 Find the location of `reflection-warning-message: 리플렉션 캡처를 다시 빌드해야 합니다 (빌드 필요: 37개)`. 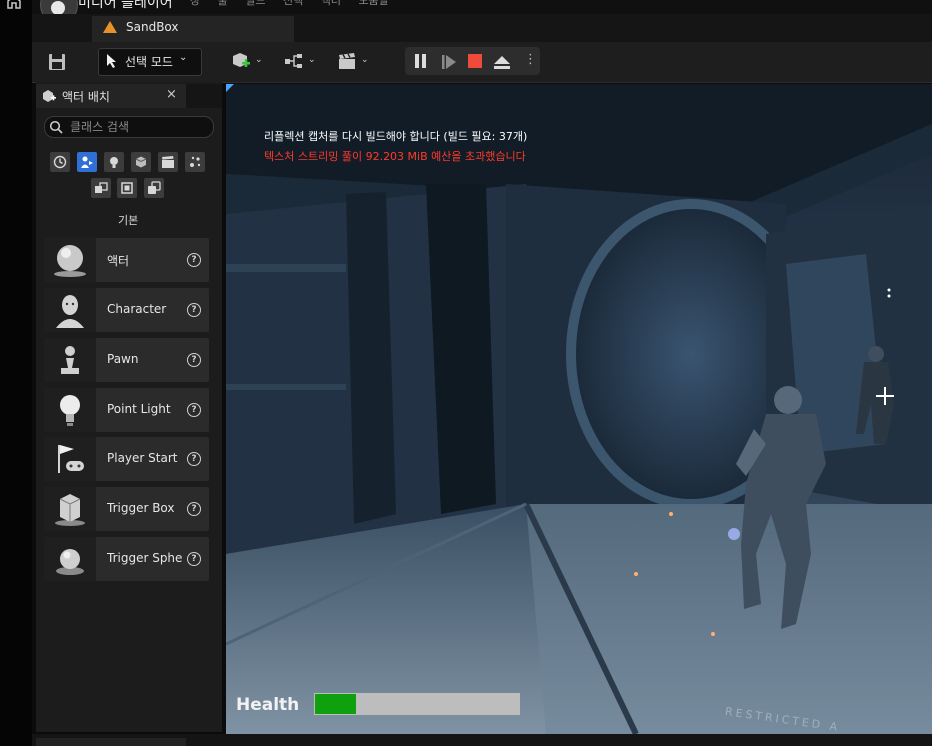

reflection-warning-message: 리플렉션 캡처를 다시 빌드해야 합니다 (빌드 필요: 37개) is located at coordinates (396, 136).